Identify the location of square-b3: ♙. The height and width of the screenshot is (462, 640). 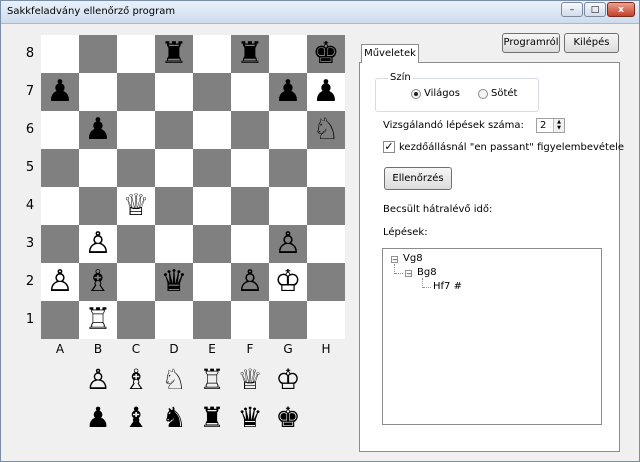
(98, 244).